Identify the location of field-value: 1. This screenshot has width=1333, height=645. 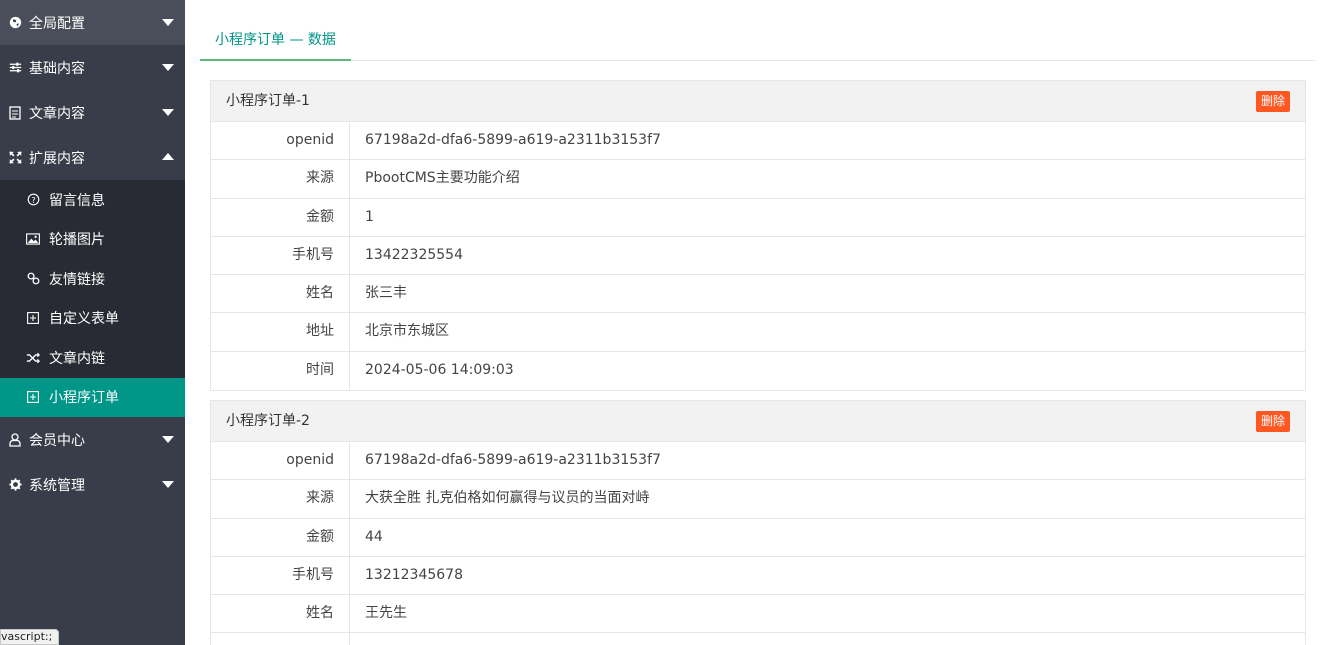
(369, 216).